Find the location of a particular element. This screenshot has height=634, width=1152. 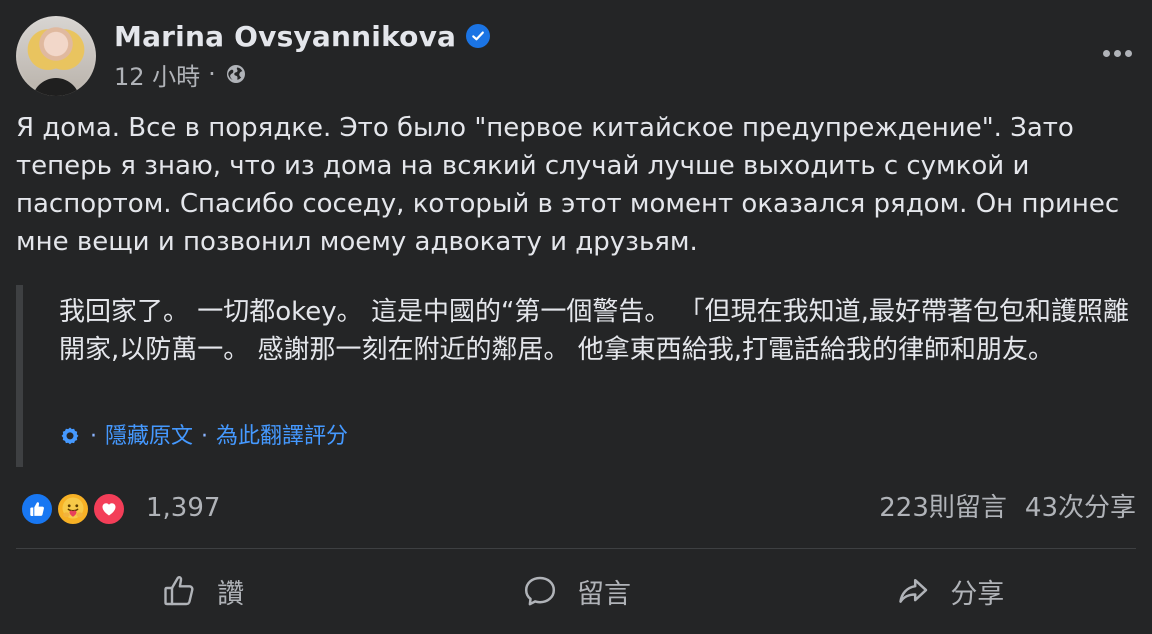

shares-count: 43次分享 is located at coordinates (1080, 508).